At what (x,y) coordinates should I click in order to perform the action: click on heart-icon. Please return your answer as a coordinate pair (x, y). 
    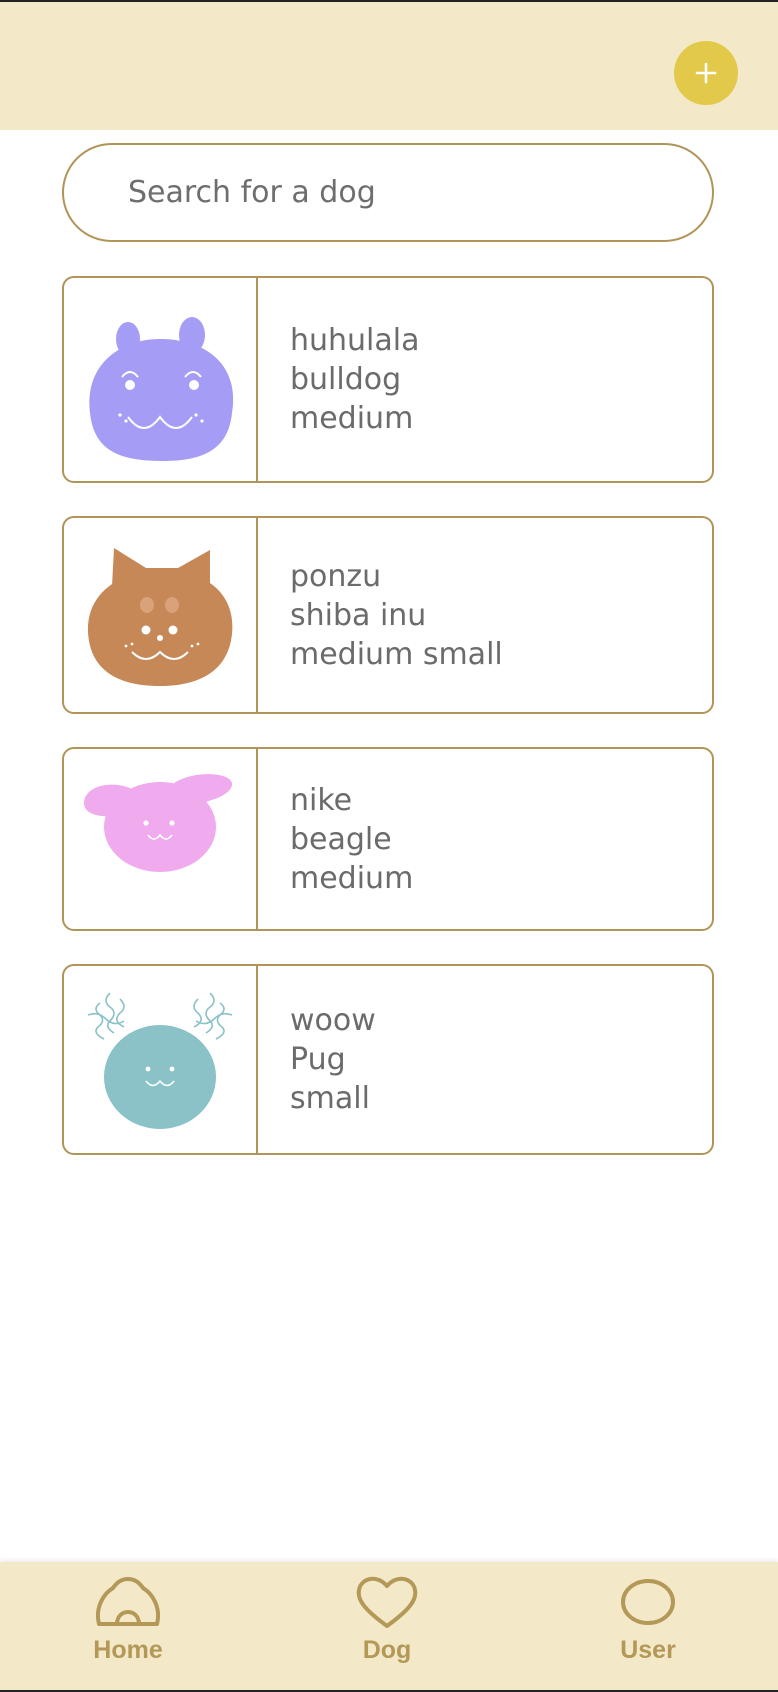
    Looking at the image, I should click on (387, 1602).